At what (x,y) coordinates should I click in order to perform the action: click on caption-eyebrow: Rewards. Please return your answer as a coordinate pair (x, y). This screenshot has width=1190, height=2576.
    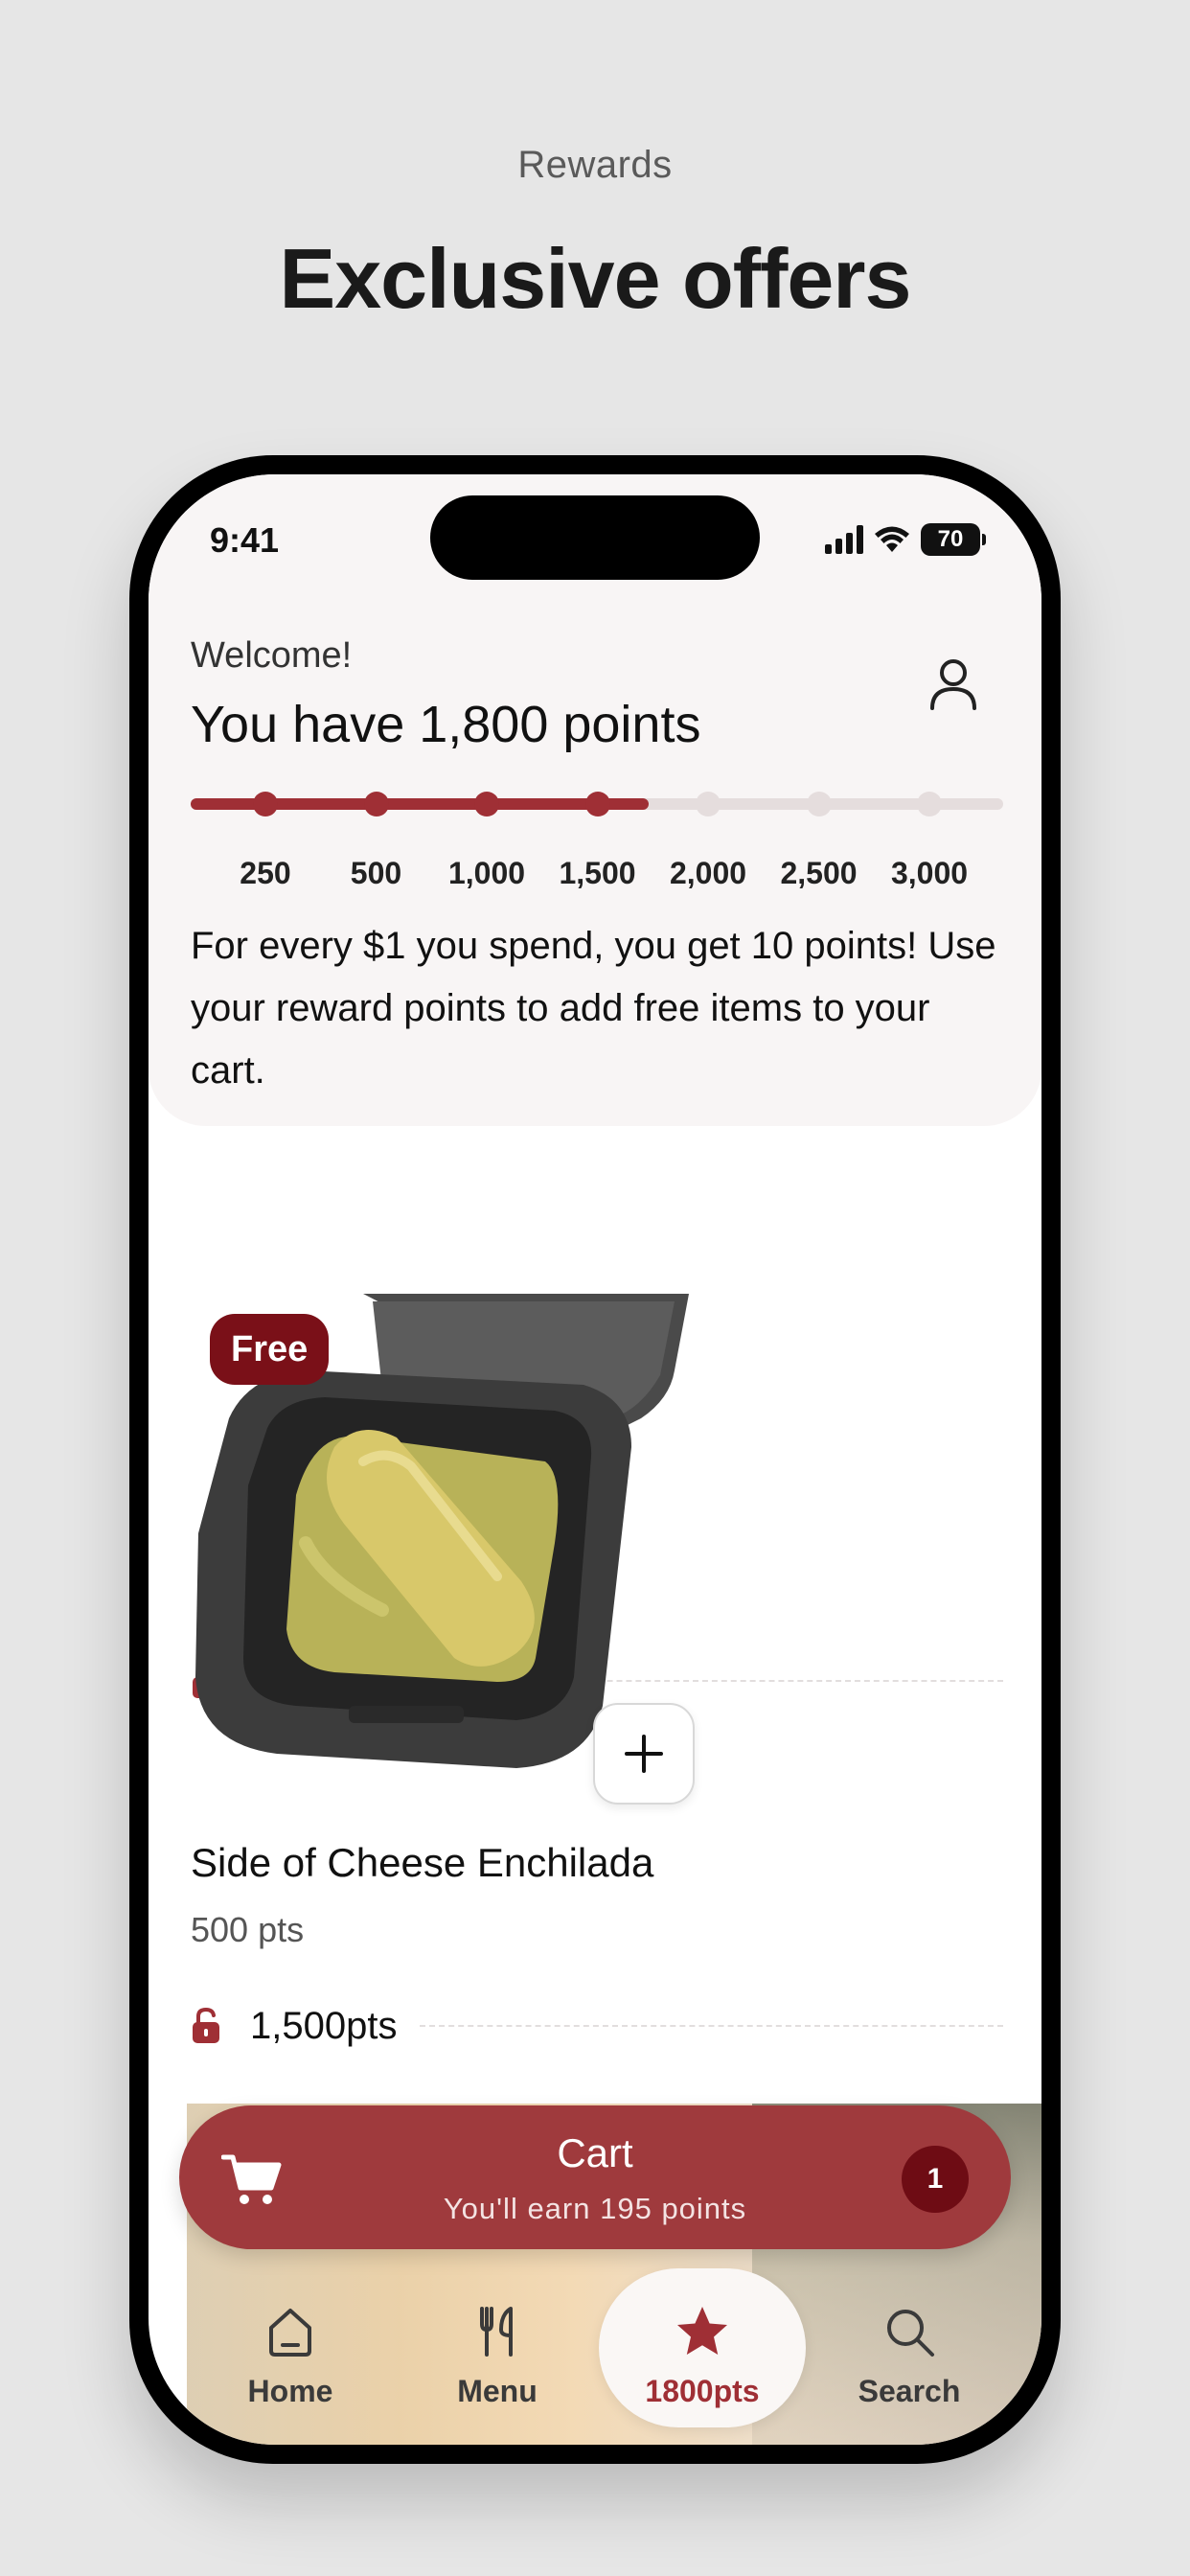
    Looking at the image, I should click on (595, 165).